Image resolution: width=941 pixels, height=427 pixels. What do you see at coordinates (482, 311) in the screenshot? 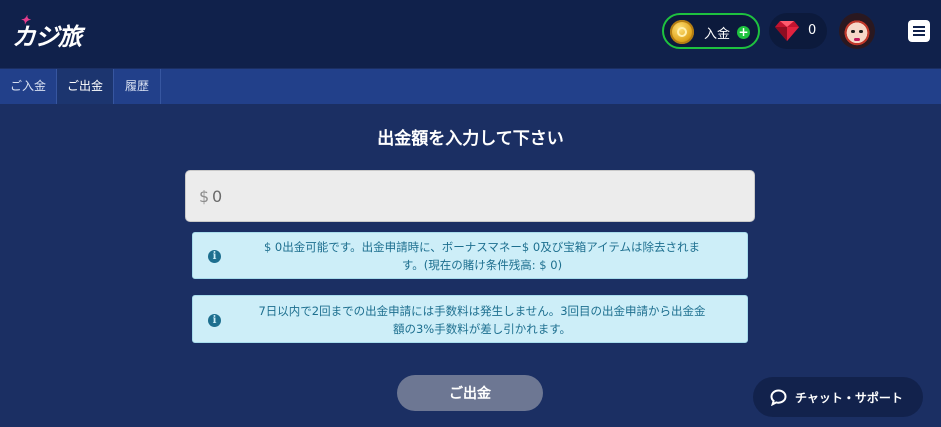
I see `notice-line: 7日以内で2回までの出金申請には手数料は発生しません。3回目の出金申請から出金金` at bounding box center [482, 311].